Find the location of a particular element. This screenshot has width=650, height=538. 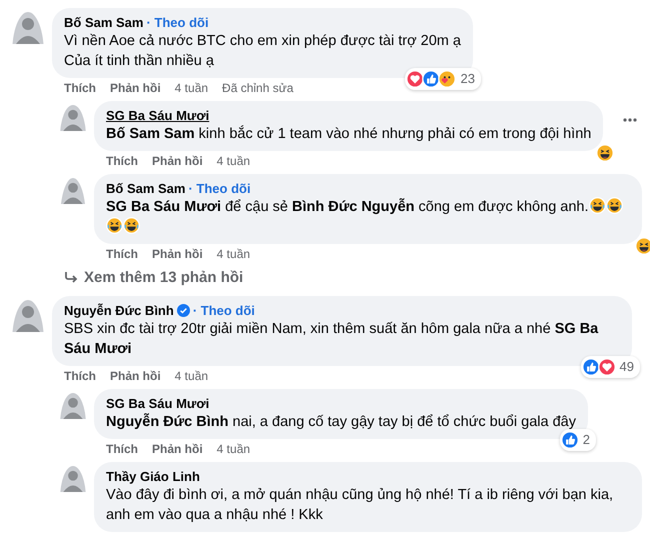

comment-text: SG Ba Sáu Mươi để cậu sẻ Bình Đức Nguyễn cõng em được không anh. is located at coordinates (368, 217).